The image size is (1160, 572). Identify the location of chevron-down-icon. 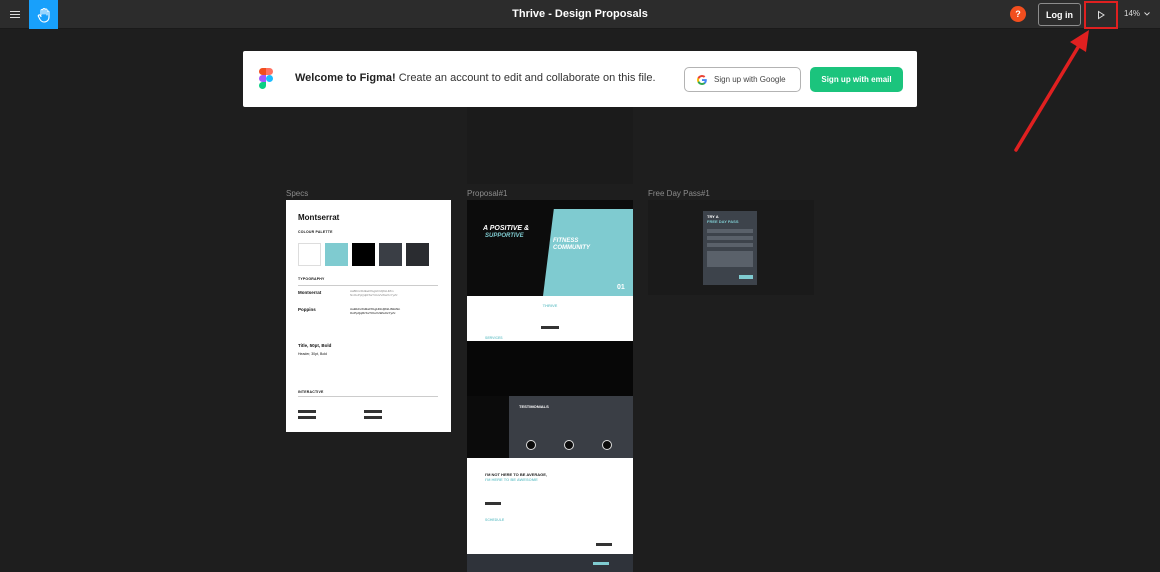
(1147, 13).